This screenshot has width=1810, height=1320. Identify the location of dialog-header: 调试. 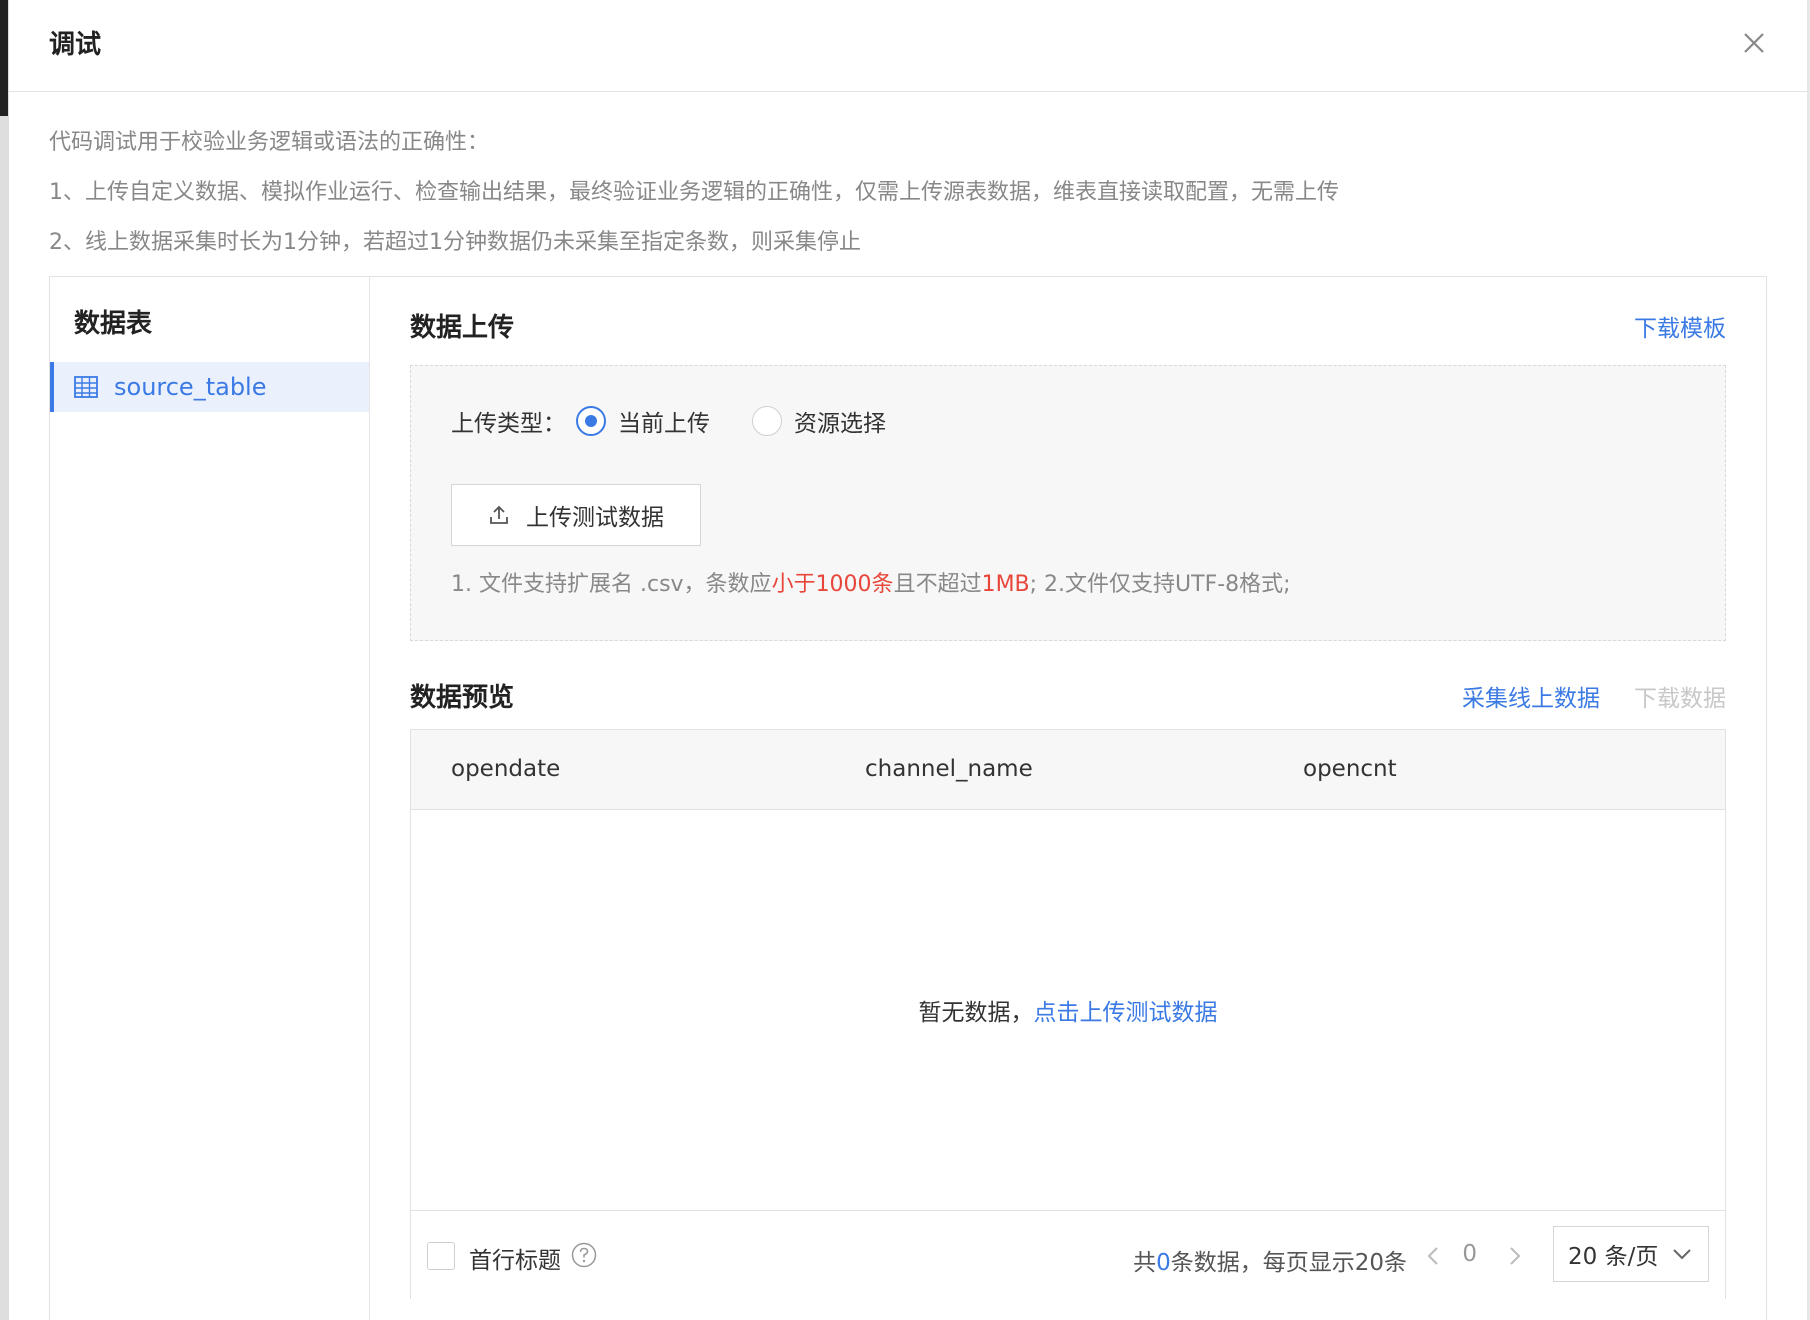
(908, 46).